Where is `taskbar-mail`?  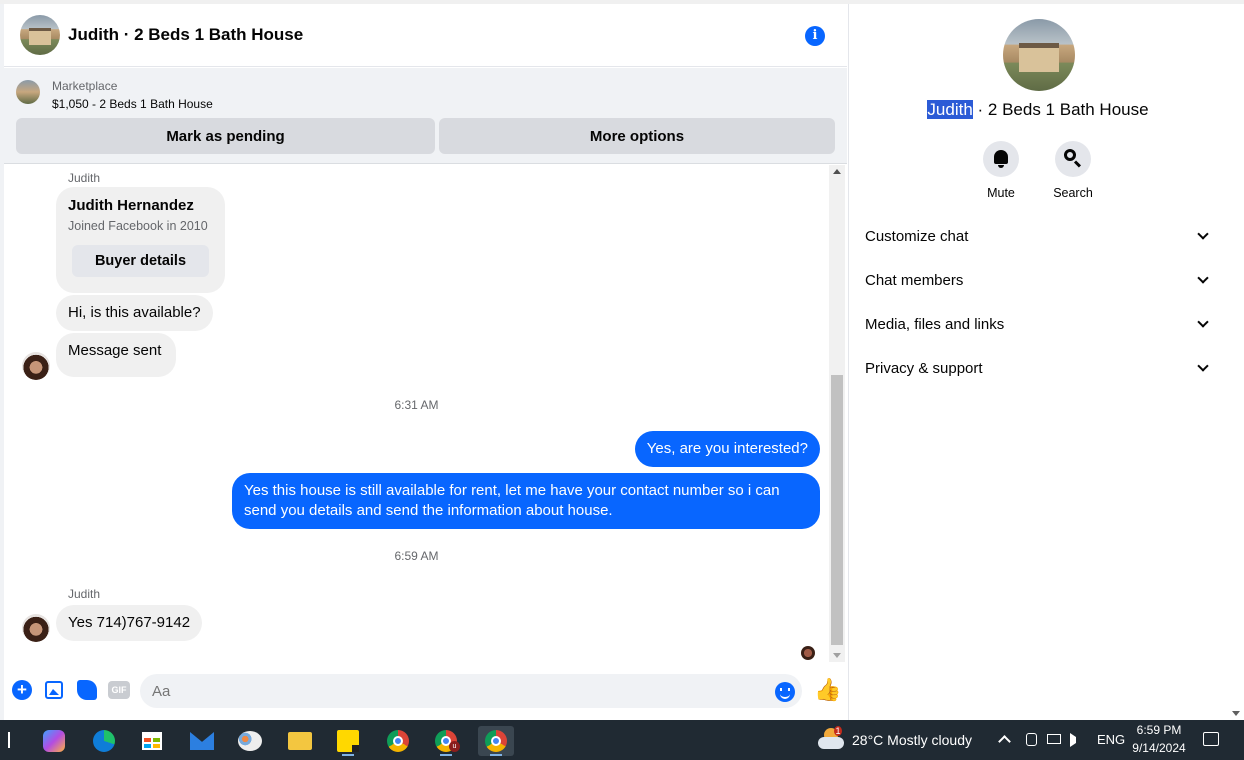 taskbar-mail is located at coordinates (202, 741).